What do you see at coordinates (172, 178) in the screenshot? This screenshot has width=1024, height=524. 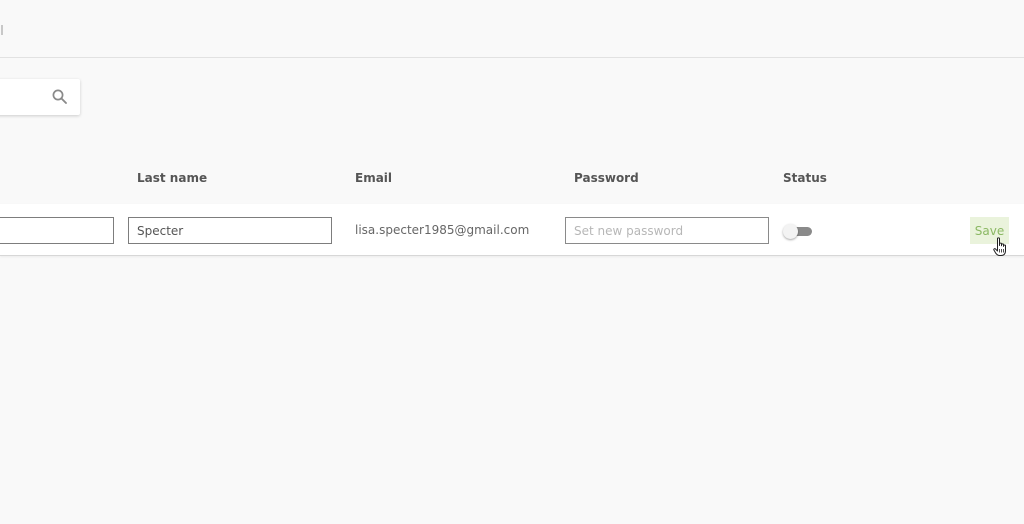 I see `column-header-last-name: Last name` at bounding box center [172, 178].